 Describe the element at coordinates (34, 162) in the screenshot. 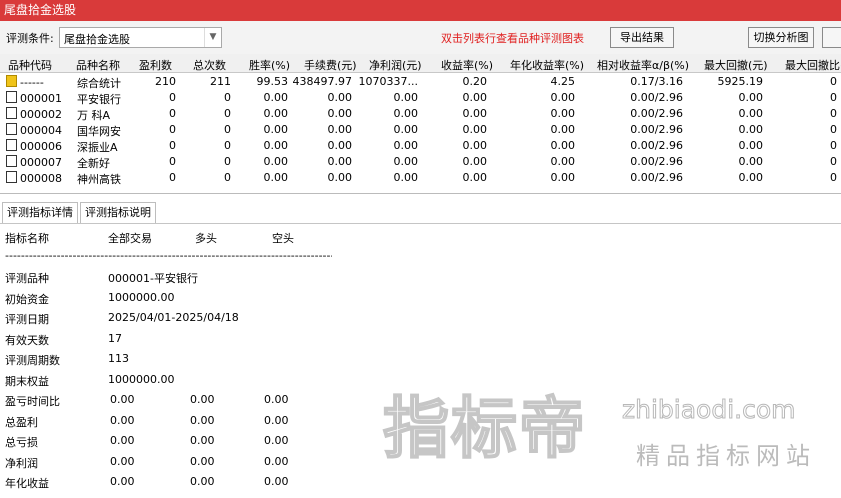

I see `row-code: 000007` at that location.